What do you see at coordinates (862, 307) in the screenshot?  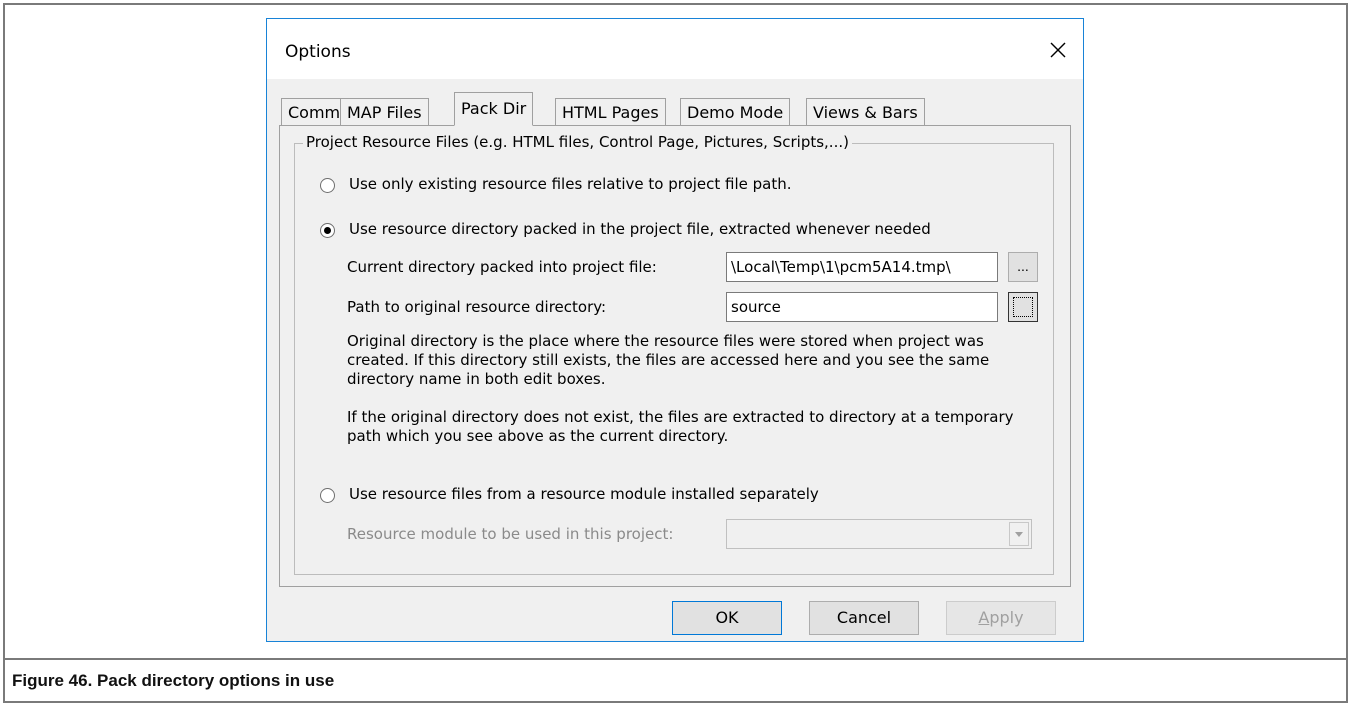 I see `original-path-field: source` at bounding box center [862, 307].